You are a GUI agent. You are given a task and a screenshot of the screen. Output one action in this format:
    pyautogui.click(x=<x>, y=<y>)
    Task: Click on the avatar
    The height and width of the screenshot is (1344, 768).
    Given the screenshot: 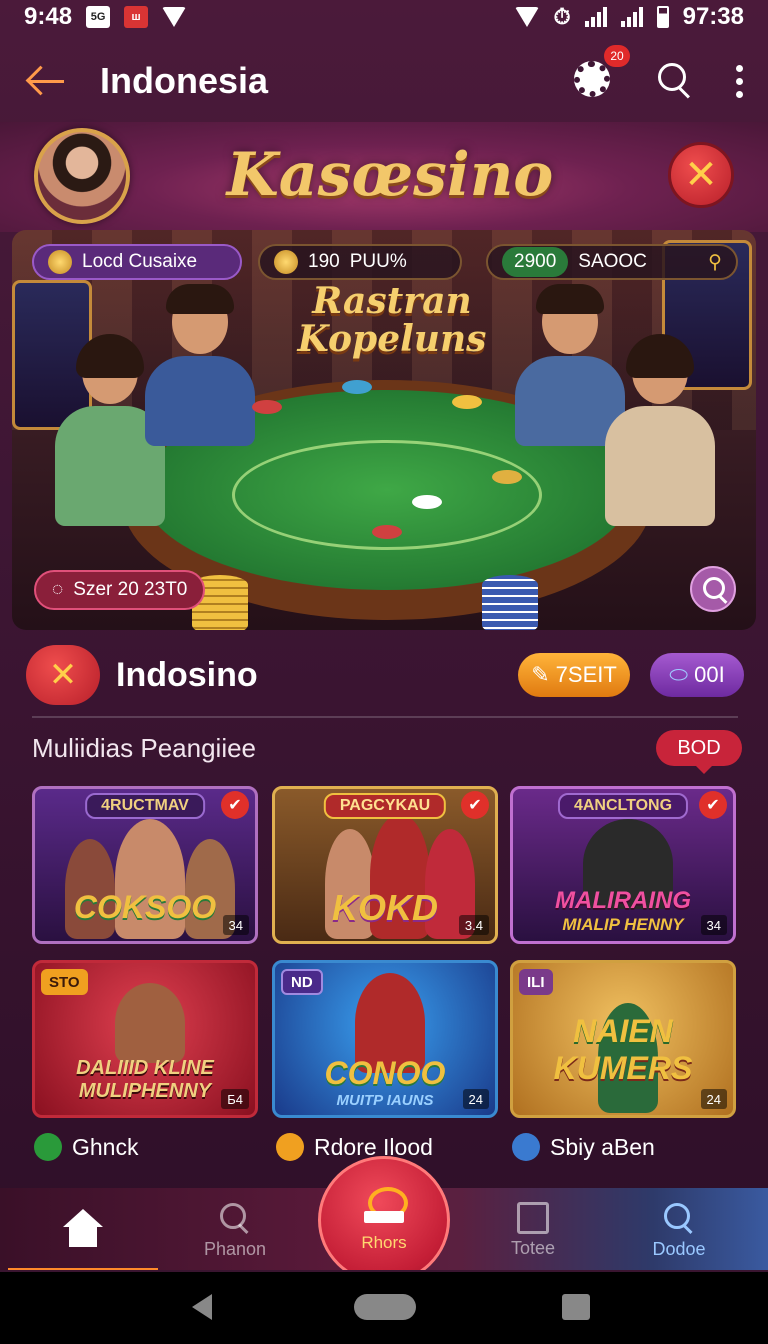 What is the action you would take?
    pyautogui.click(x=82, y=176)
    